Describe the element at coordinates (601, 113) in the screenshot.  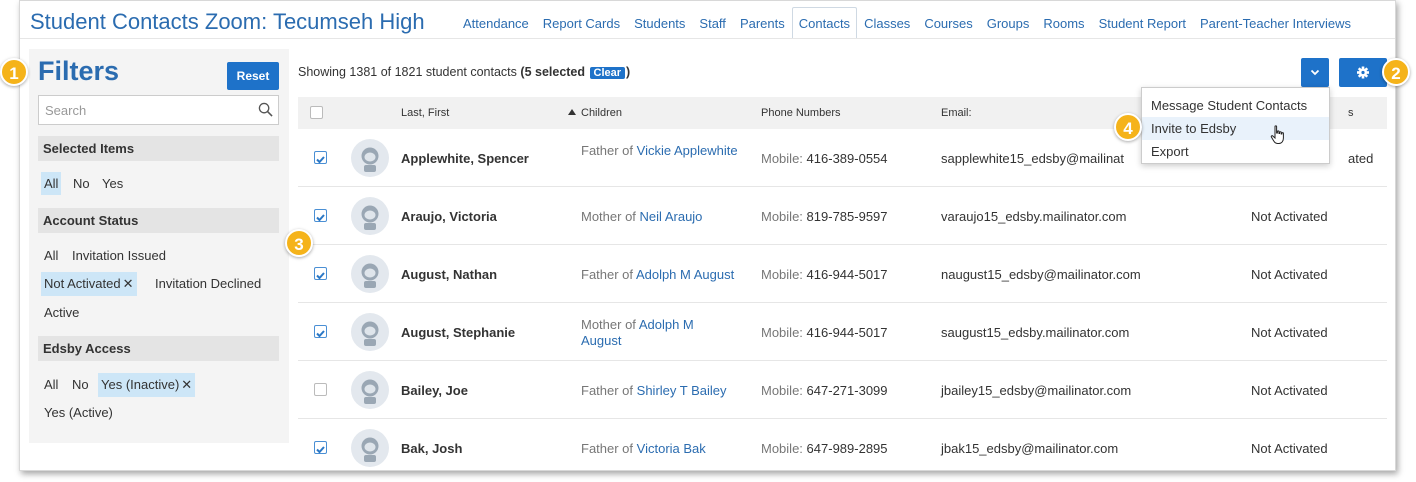
I see `column-header-children: Children` at that location.